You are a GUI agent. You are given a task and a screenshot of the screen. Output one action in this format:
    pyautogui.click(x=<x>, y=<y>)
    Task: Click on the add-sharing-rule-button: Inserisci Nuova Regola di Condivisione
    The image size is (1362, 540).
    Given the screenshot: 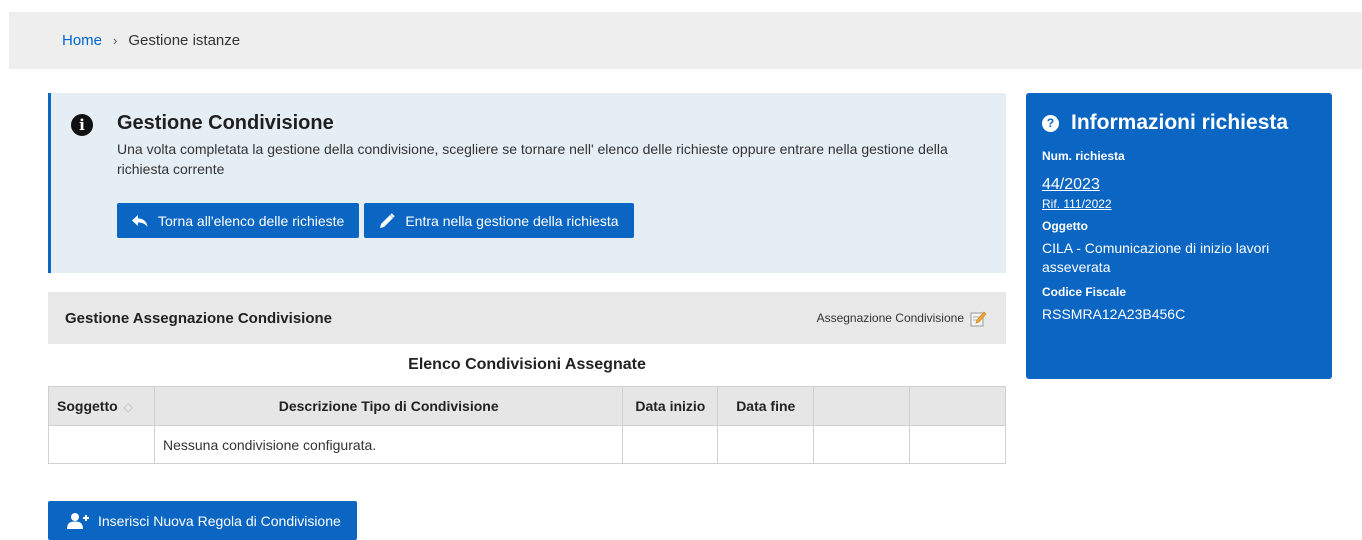 What is the action you would take?
    pyautogui.click(x=202, y=520)
    